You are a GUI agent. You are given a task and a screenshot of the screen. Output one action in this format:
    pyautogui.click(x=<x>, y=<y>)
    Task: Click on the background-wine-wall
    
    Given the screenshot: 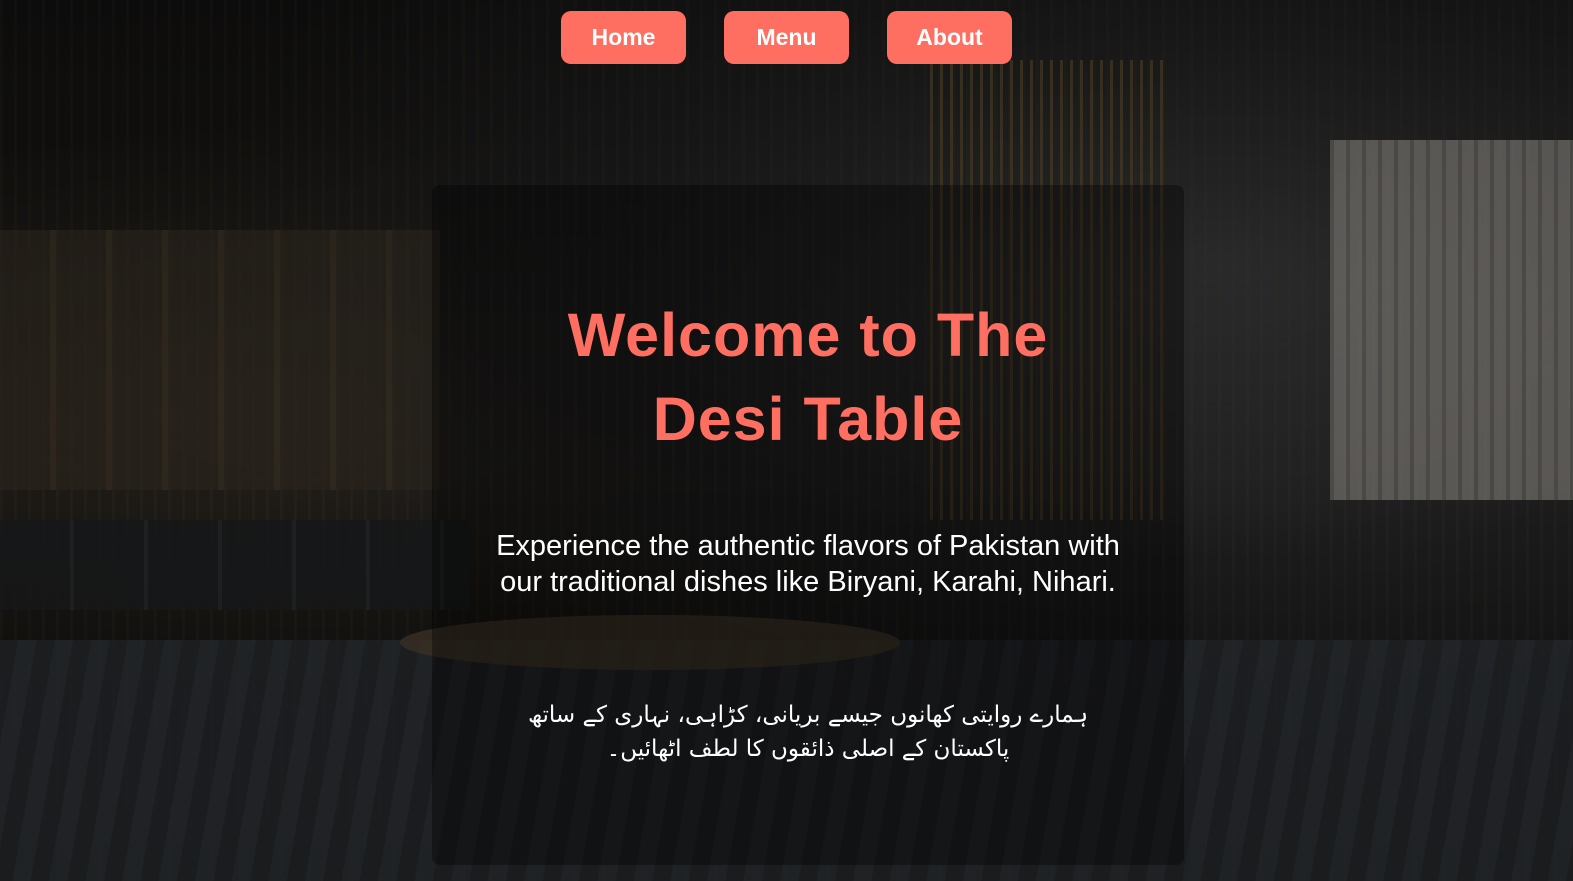 What is the action you would take?
    pyautogui.click(x=220, y=360)
    